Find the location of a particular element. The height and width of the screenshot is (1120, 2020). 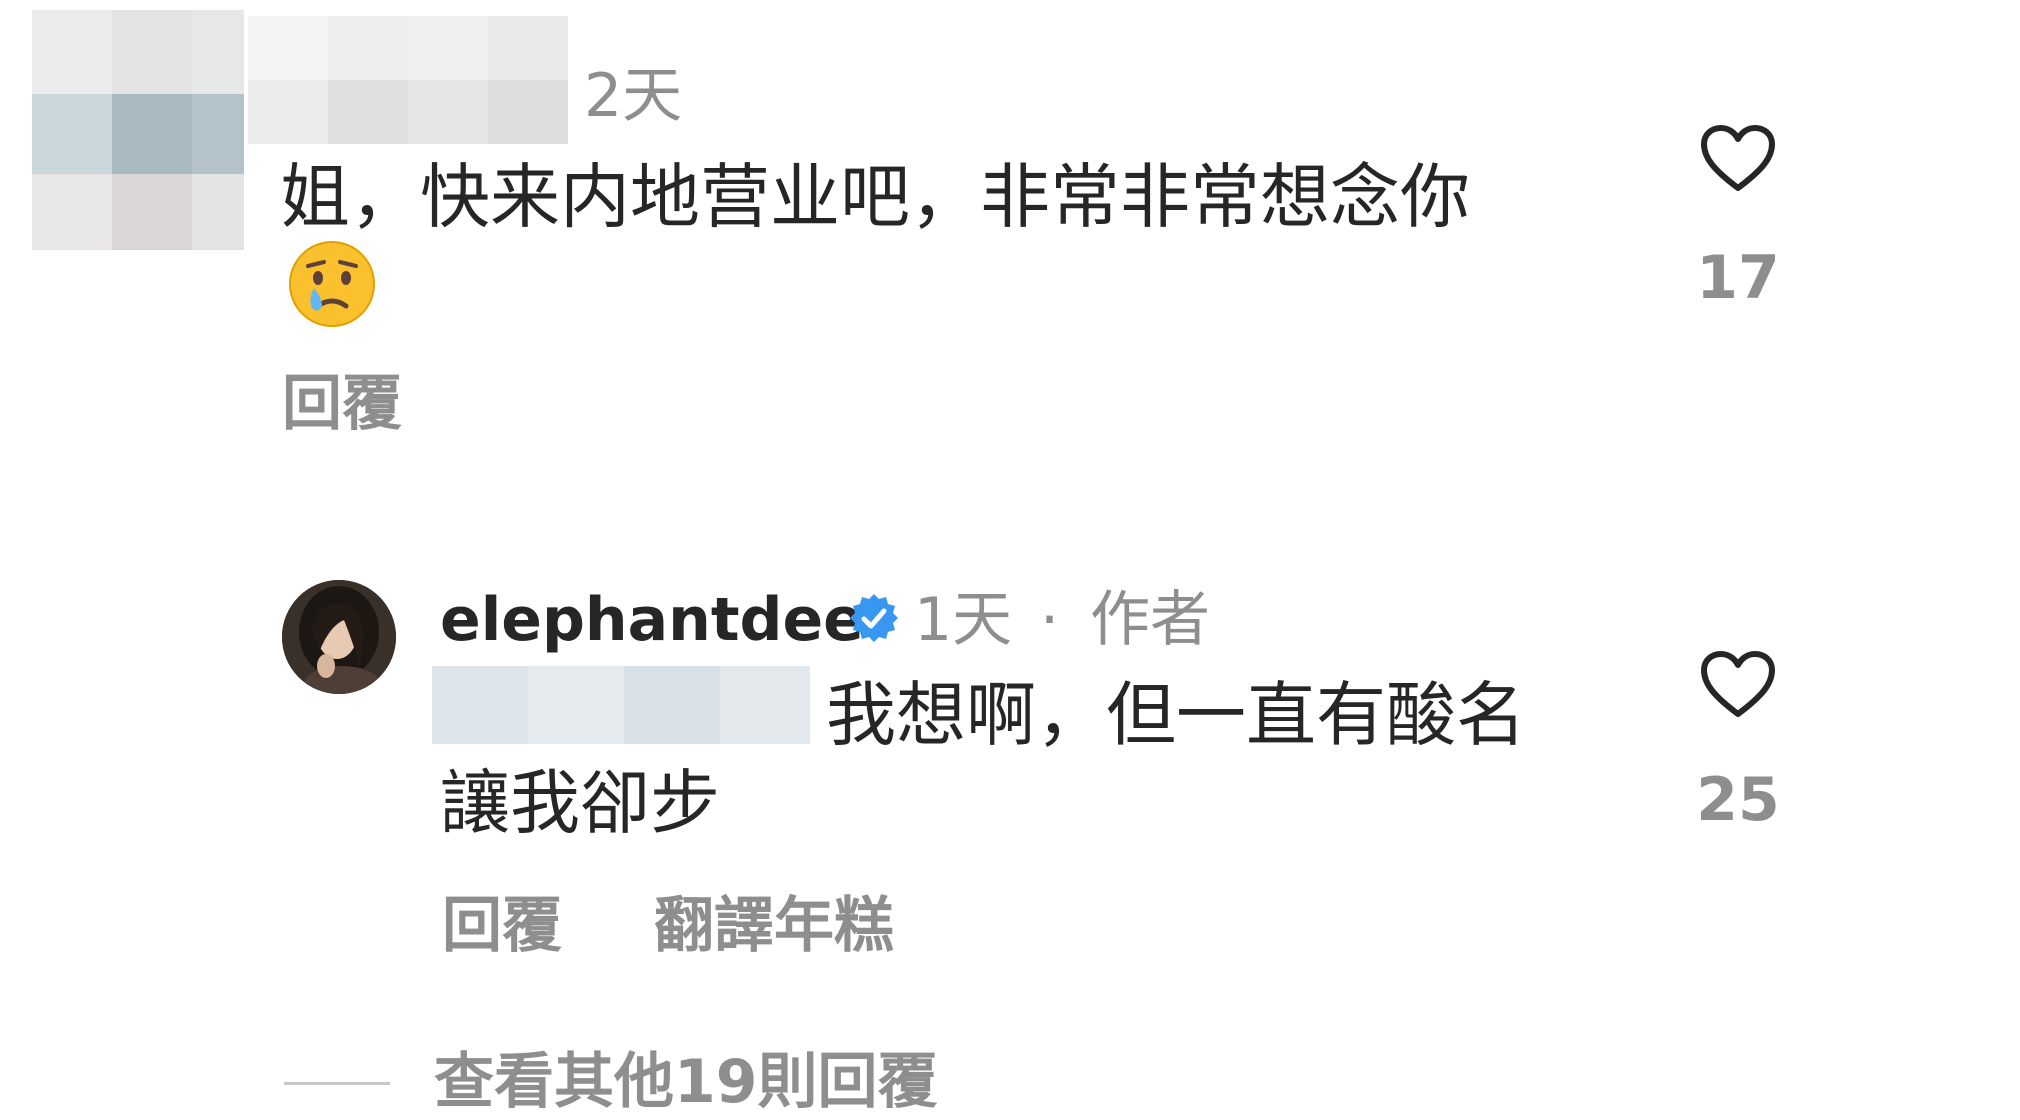

blurred-mention is located at coordinates (621, 705).